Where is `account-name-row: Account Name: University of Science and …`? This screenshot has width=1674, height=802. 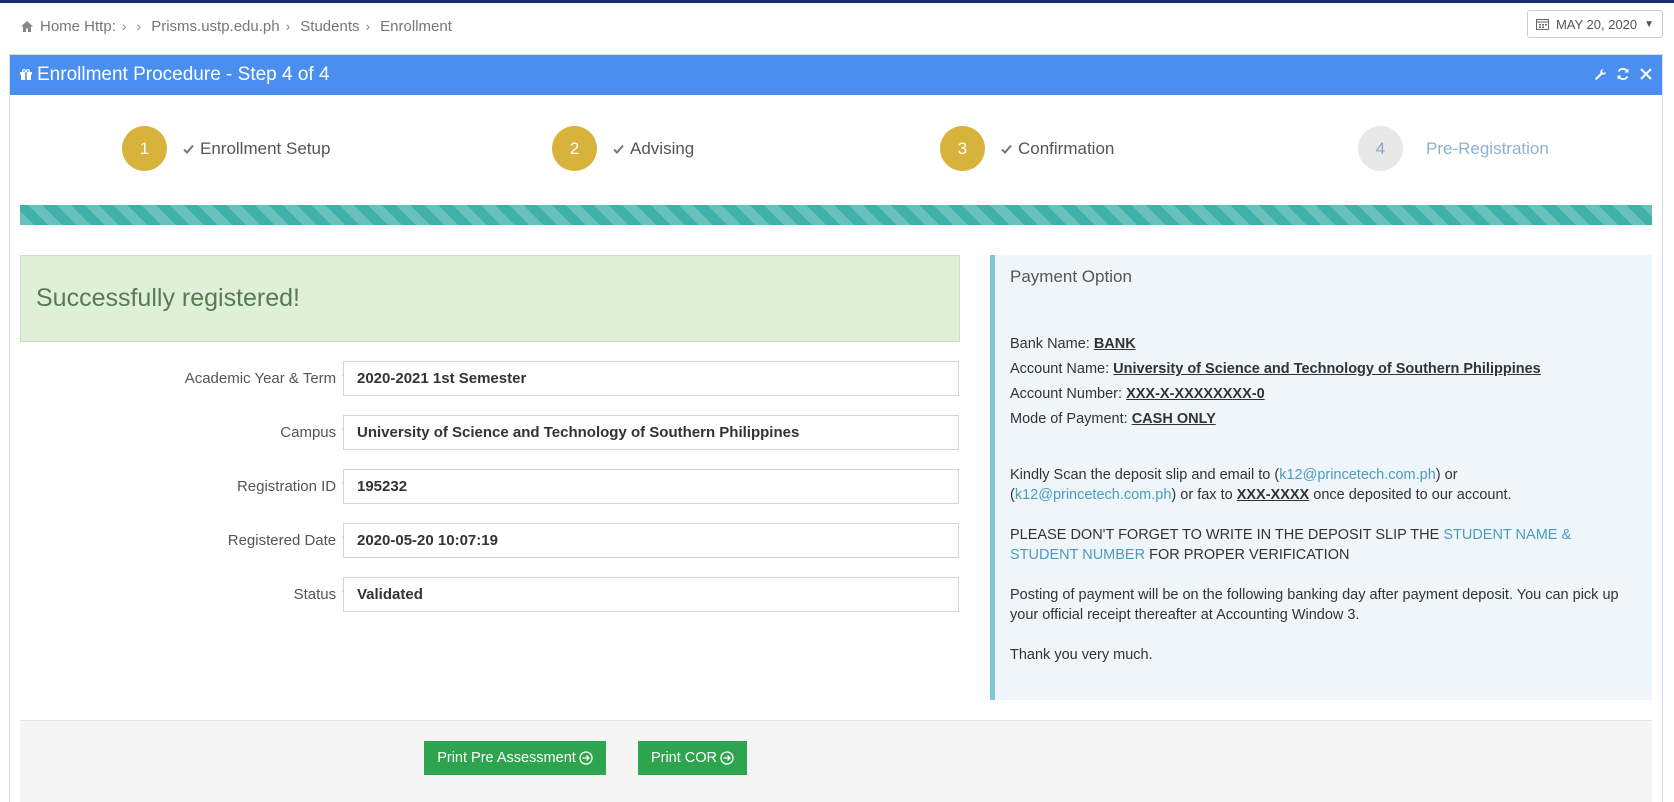 account-name-row: Account Name: University of Science and … is located at coordinates (1331, 369).